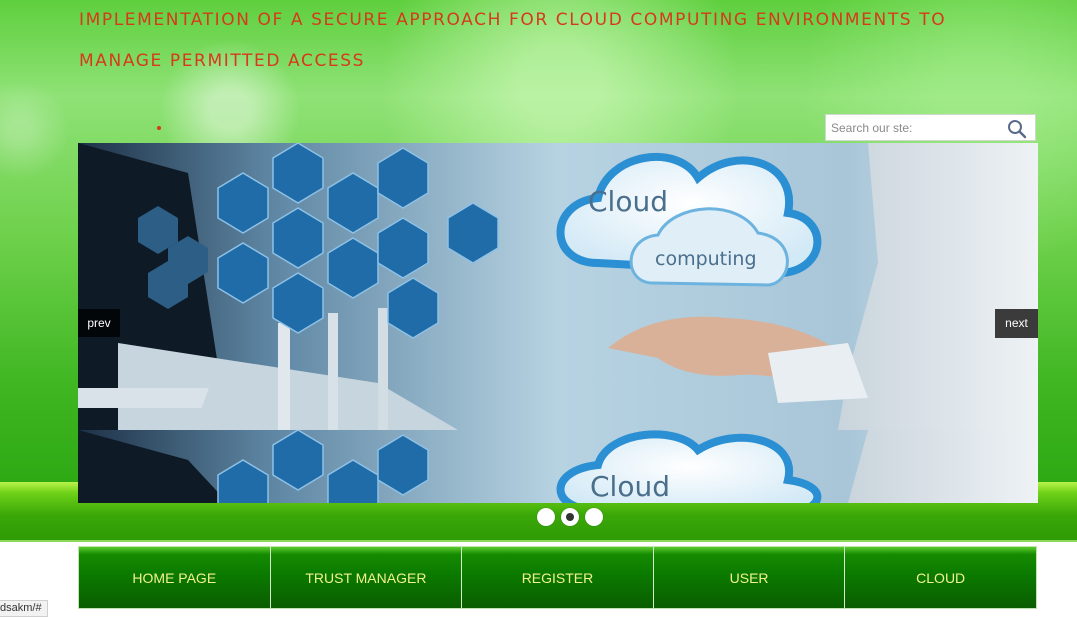 The width and height of the screenshot is (1077, 617). Describe the element at coordinates (24, 608) in the screenshot. I see `status-bar-url: dsakm/#` at that location.